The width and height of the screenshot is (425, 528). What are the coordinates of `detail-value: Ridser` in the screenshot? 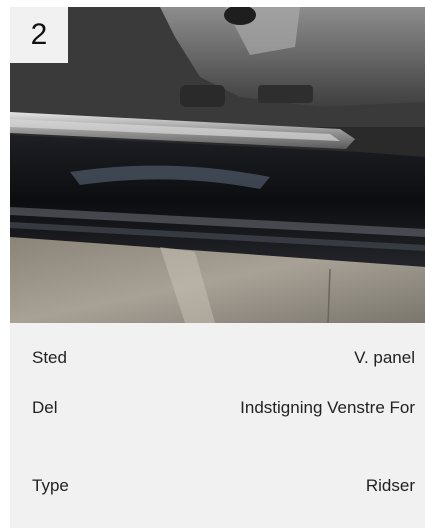 It's located at (390, 485).